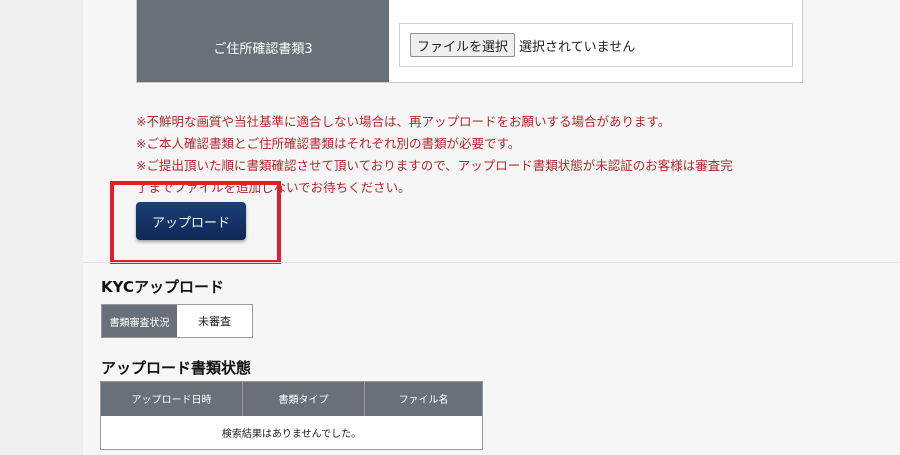  What do you see at coordinates (214, 321) in the screenshot?
I see `kyc-status-value: 未審査` at bounding box center [214, 321].